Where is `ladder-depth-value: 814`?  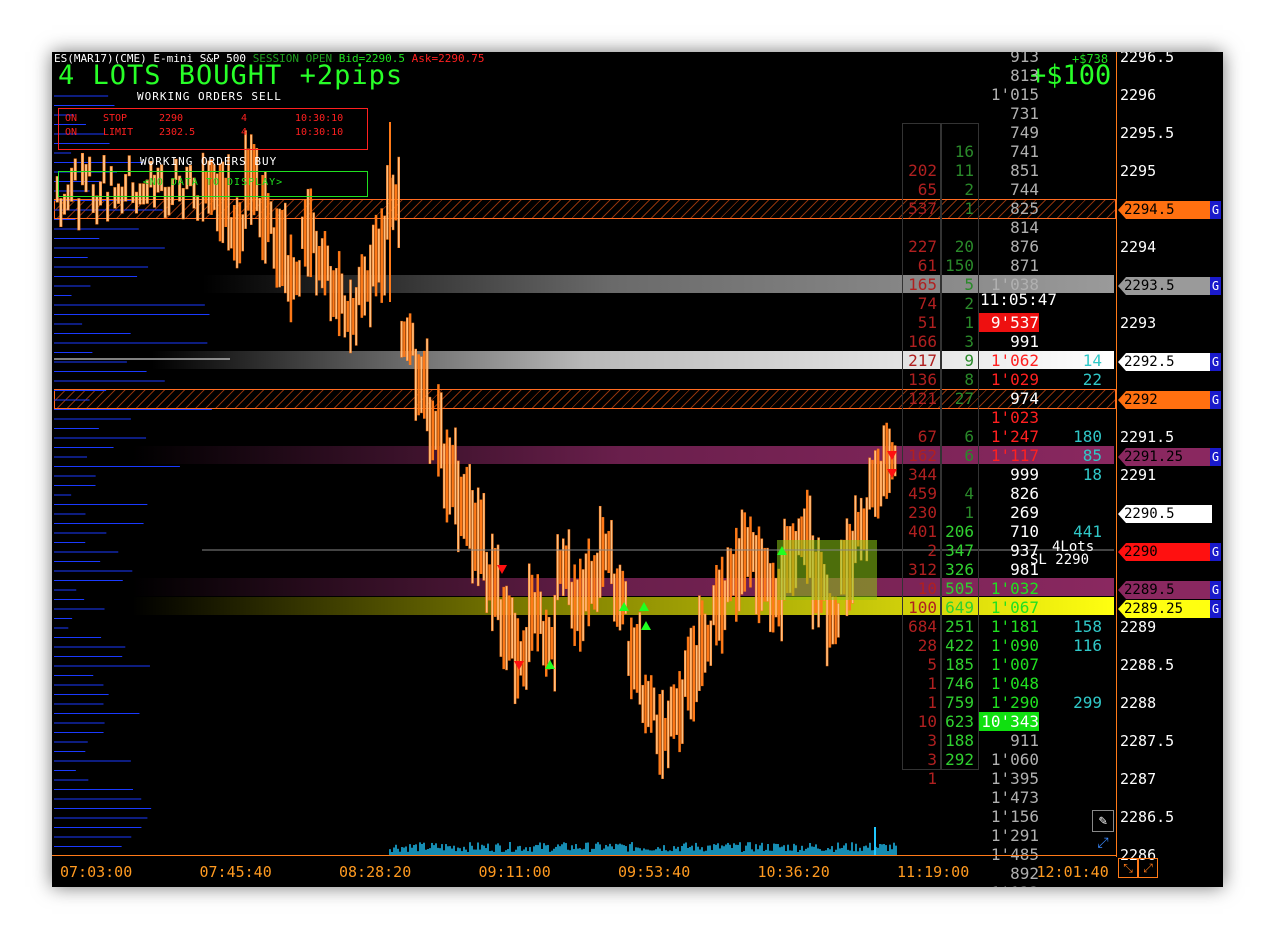 ladder-depth-value: 814 is located at coordinates (1024, 227).